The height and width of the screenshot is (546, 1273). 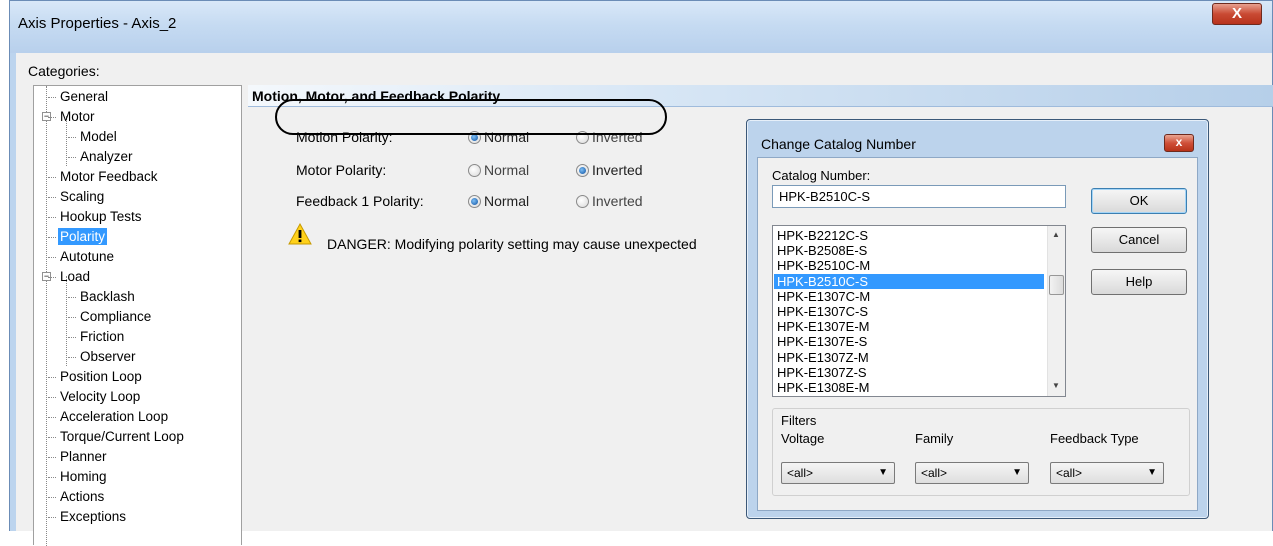 I want to click on tree-item-model: Model, so click(x=93, y=137).